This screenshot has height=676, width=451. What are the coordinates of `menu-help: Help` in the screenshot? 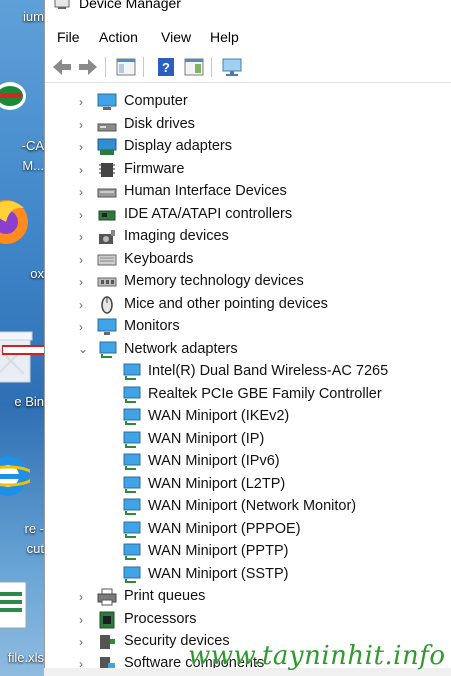 It's located at (224, 37).